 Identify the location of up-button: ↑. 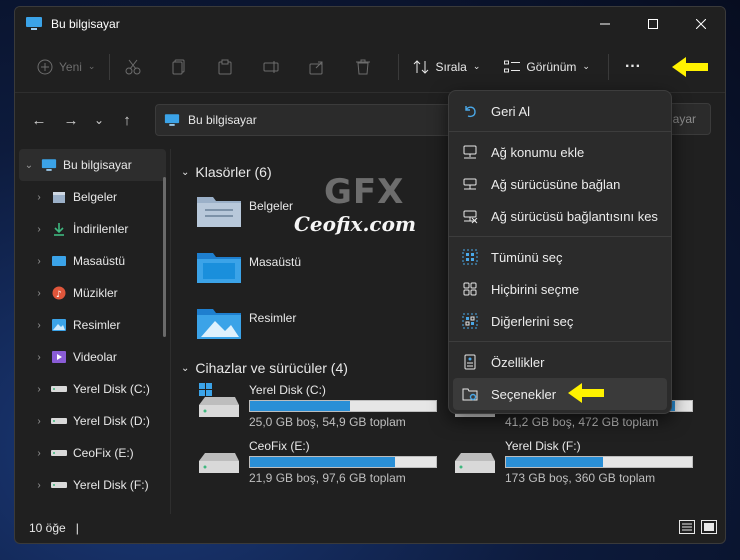
(127, 120).